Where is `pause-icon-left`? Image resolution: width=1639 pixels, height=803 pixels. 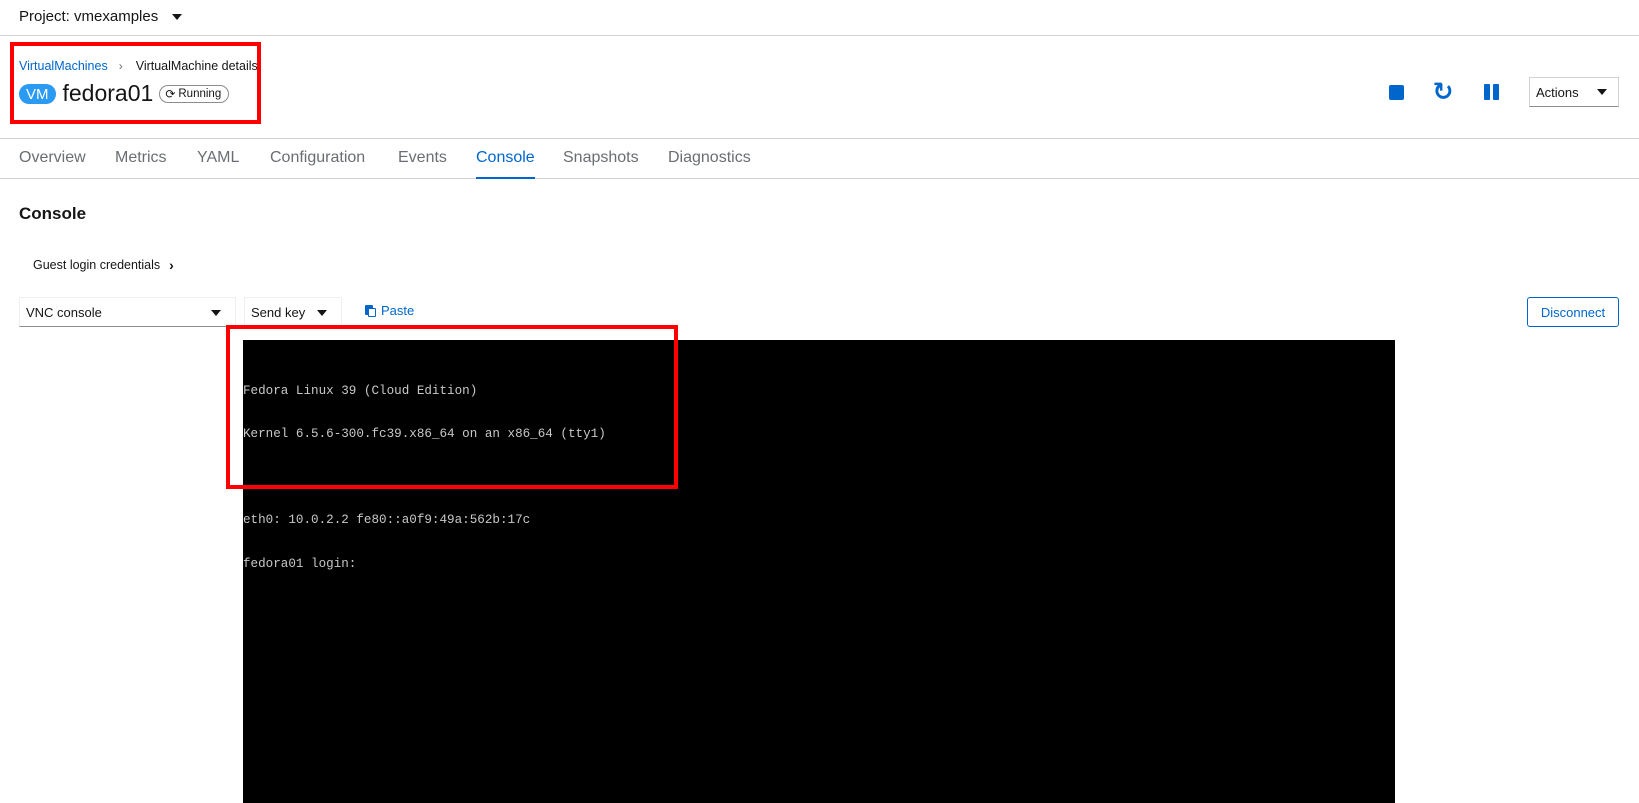 pause-icon-left is located at coordinates (1486, 92).